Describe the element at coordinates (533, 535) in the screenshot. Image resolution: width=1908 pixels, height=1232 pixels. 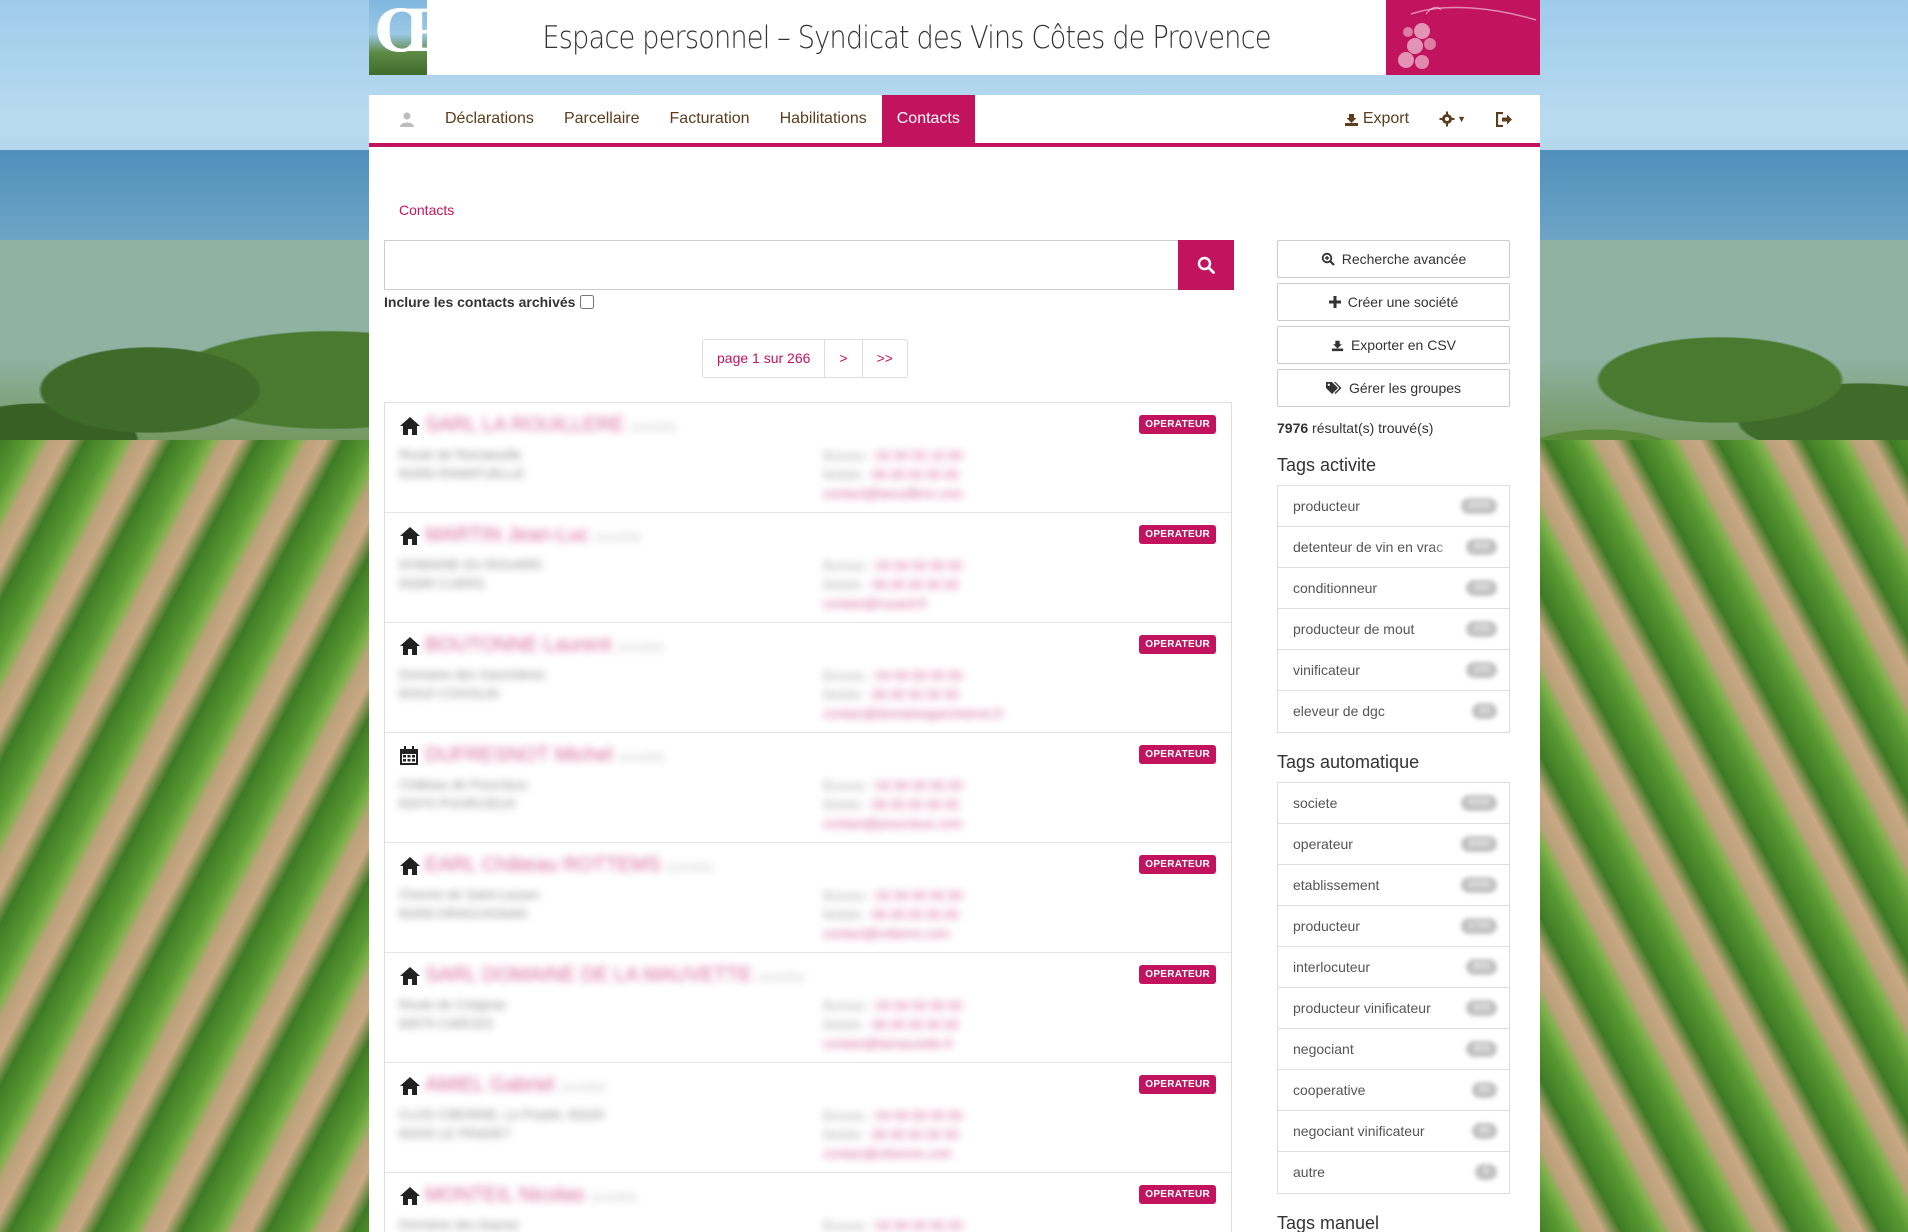
I see `result-name-link: MARTIN Jean-Luc (société)` at that location.